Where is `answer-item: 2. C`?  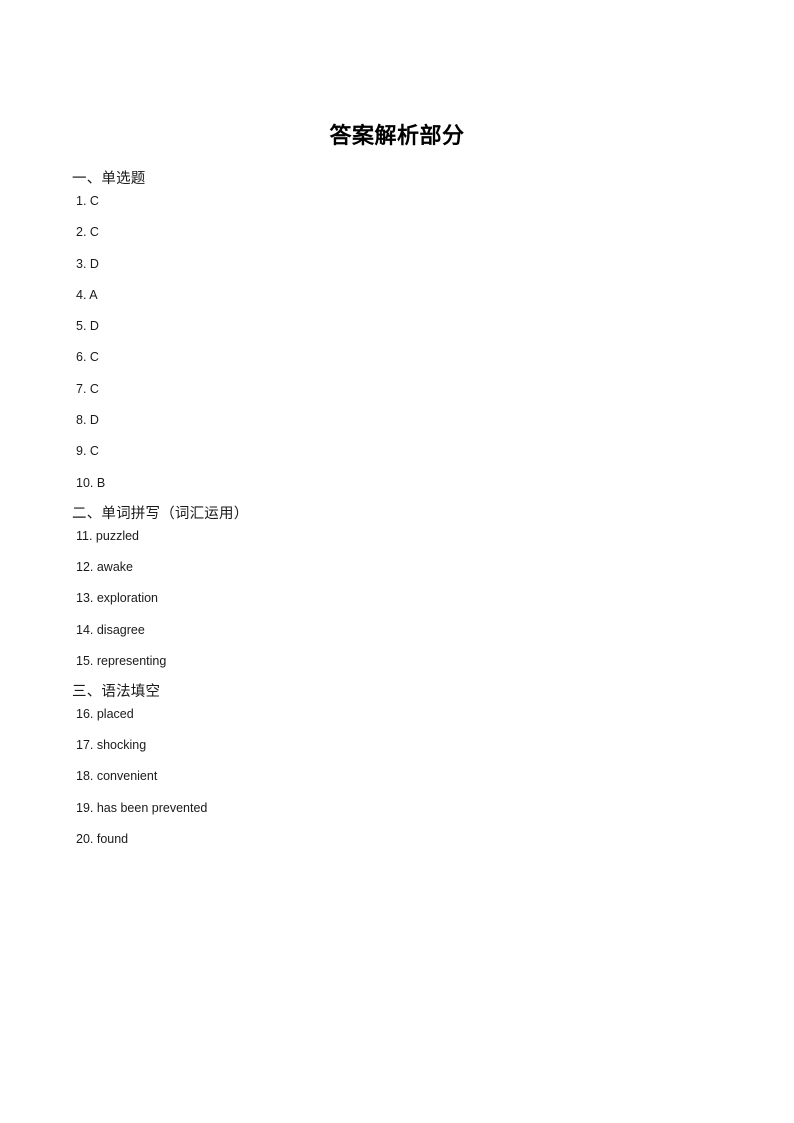
answer-item: 2. C is located at coordinates (87, 232).